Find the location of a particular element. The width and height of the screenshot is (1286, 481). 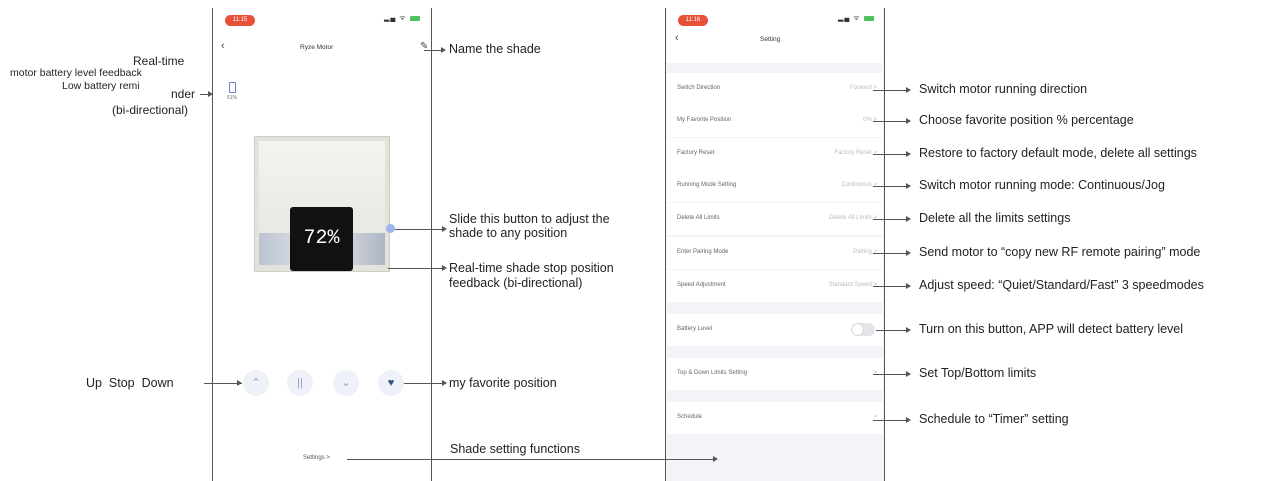

setting-value: Delete All Limits > is located at coordinates (853, 218).